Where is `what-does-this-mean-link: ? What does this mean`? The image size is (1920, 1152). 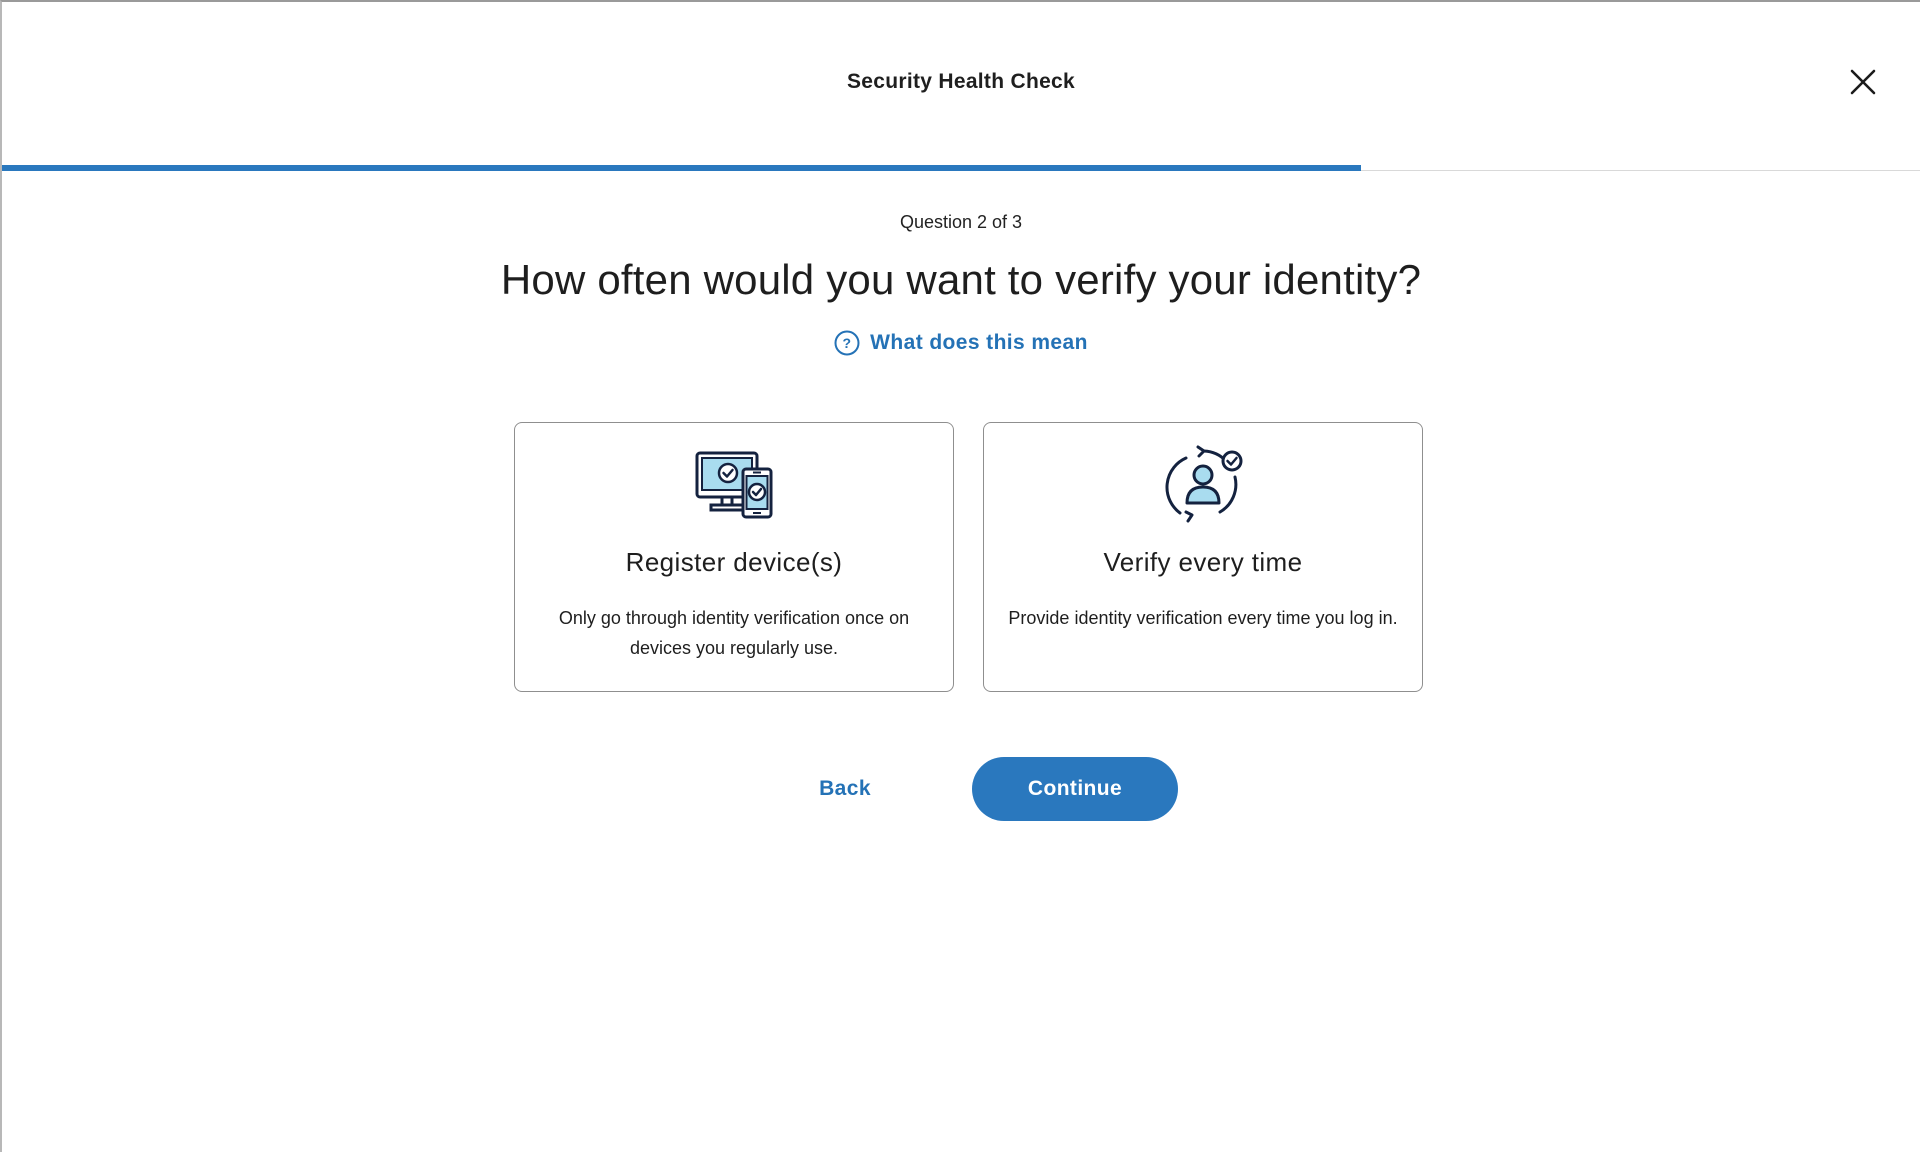
what-does-this-mean-link: ? What does this mean is located at coordinates (961, 343).